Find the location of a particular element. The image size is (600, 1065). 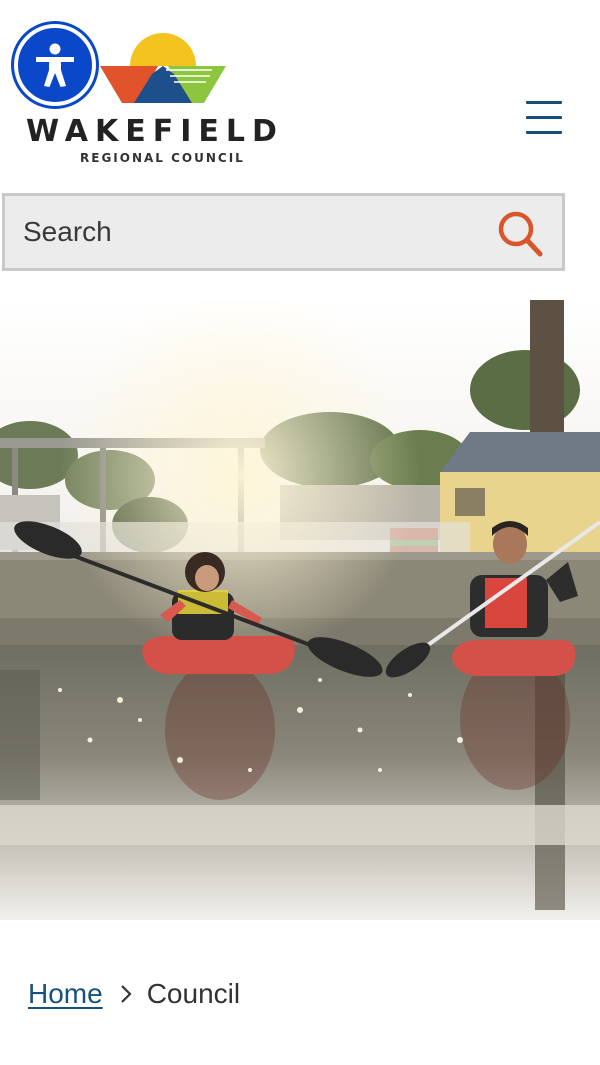

chevron-right-icon is located at coordinates (126, 994).